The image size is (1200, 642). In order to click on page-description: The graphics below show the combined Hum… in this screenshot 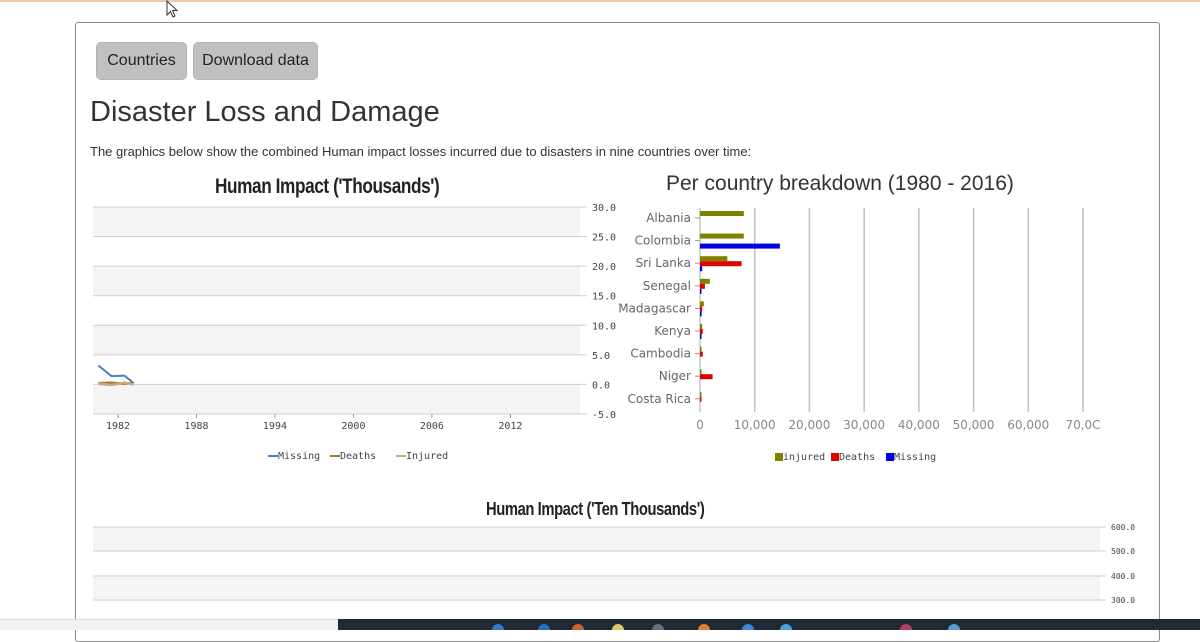, I will do `click(421, 151)`.